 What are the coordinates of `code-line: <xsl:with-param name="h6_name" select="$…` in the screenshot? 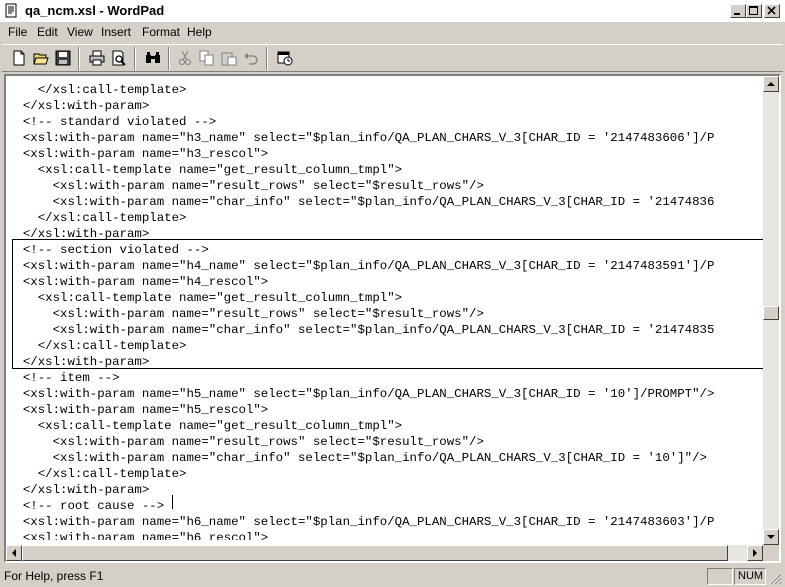 It's located at (361, 522).